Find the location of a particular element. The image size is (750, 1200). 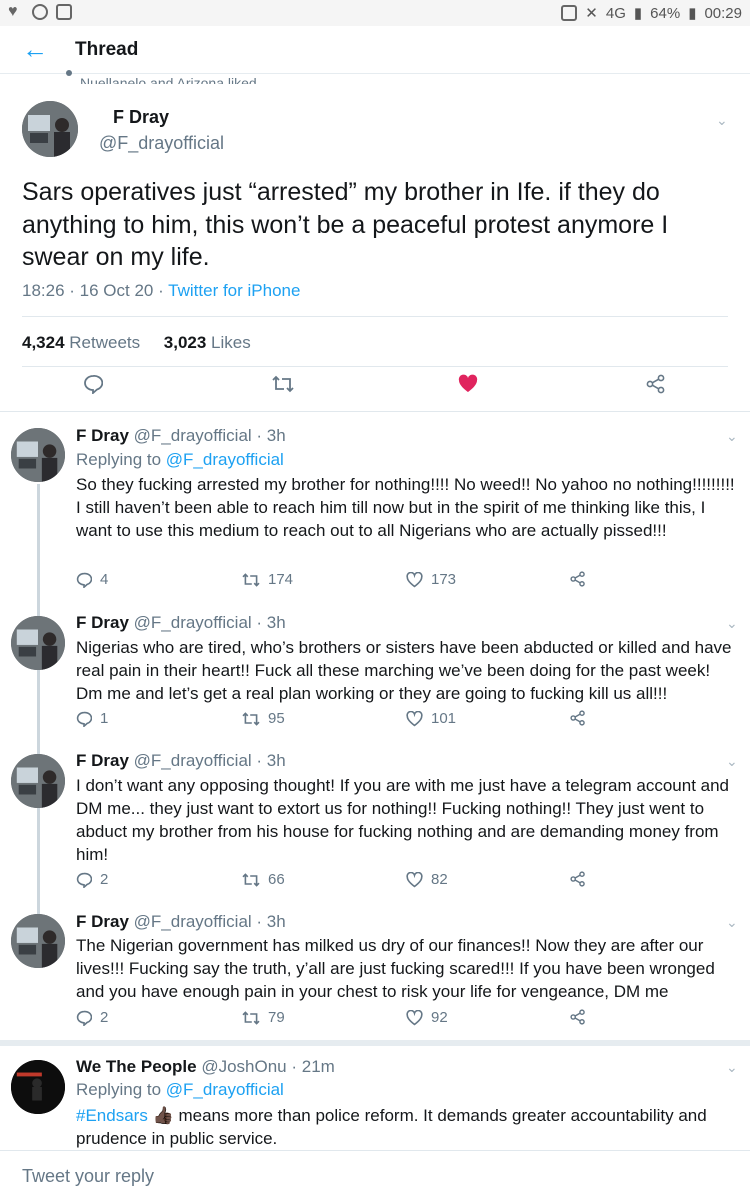

retweet-count: 95 is located at coordinates (276, 718).